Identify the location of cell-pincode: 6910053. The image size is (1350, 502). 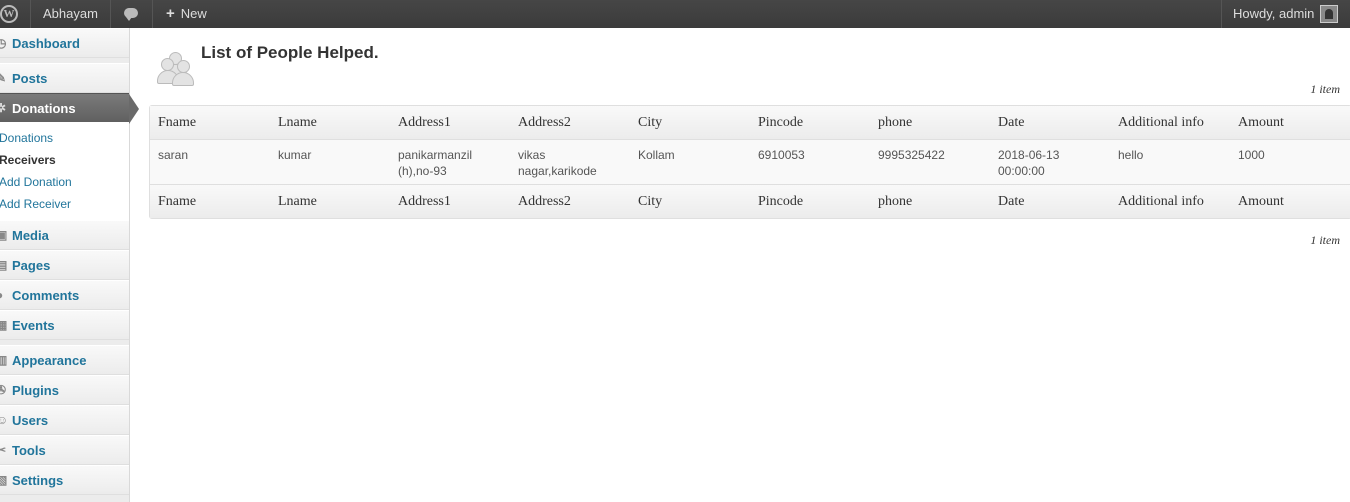
(810, 162).